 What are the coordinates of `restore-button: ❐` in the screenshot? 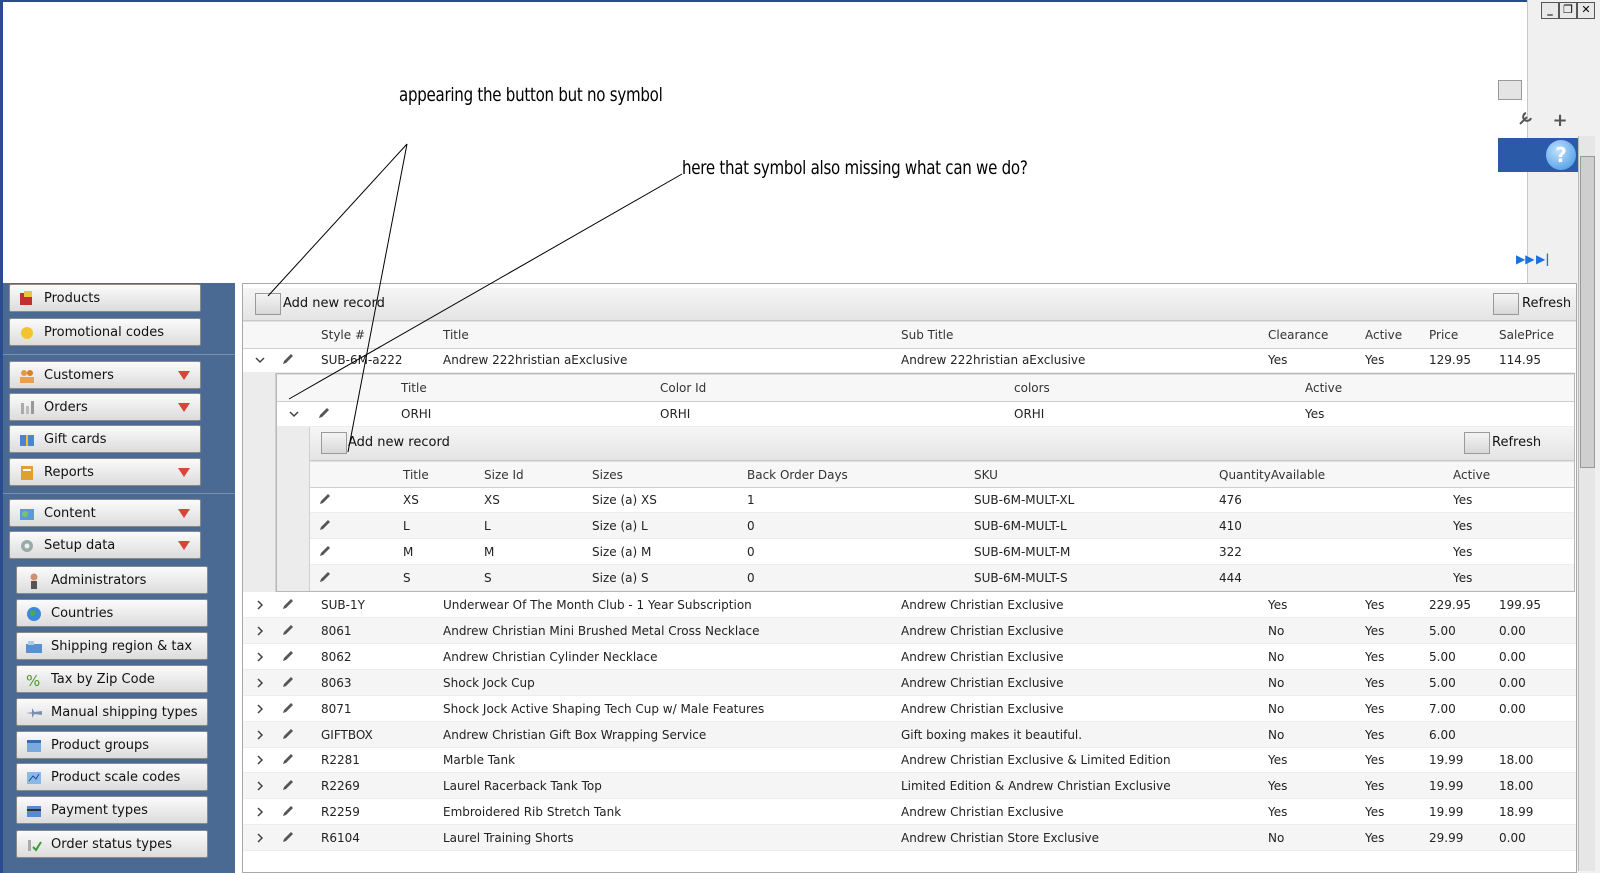 It's located at (1568, 10).